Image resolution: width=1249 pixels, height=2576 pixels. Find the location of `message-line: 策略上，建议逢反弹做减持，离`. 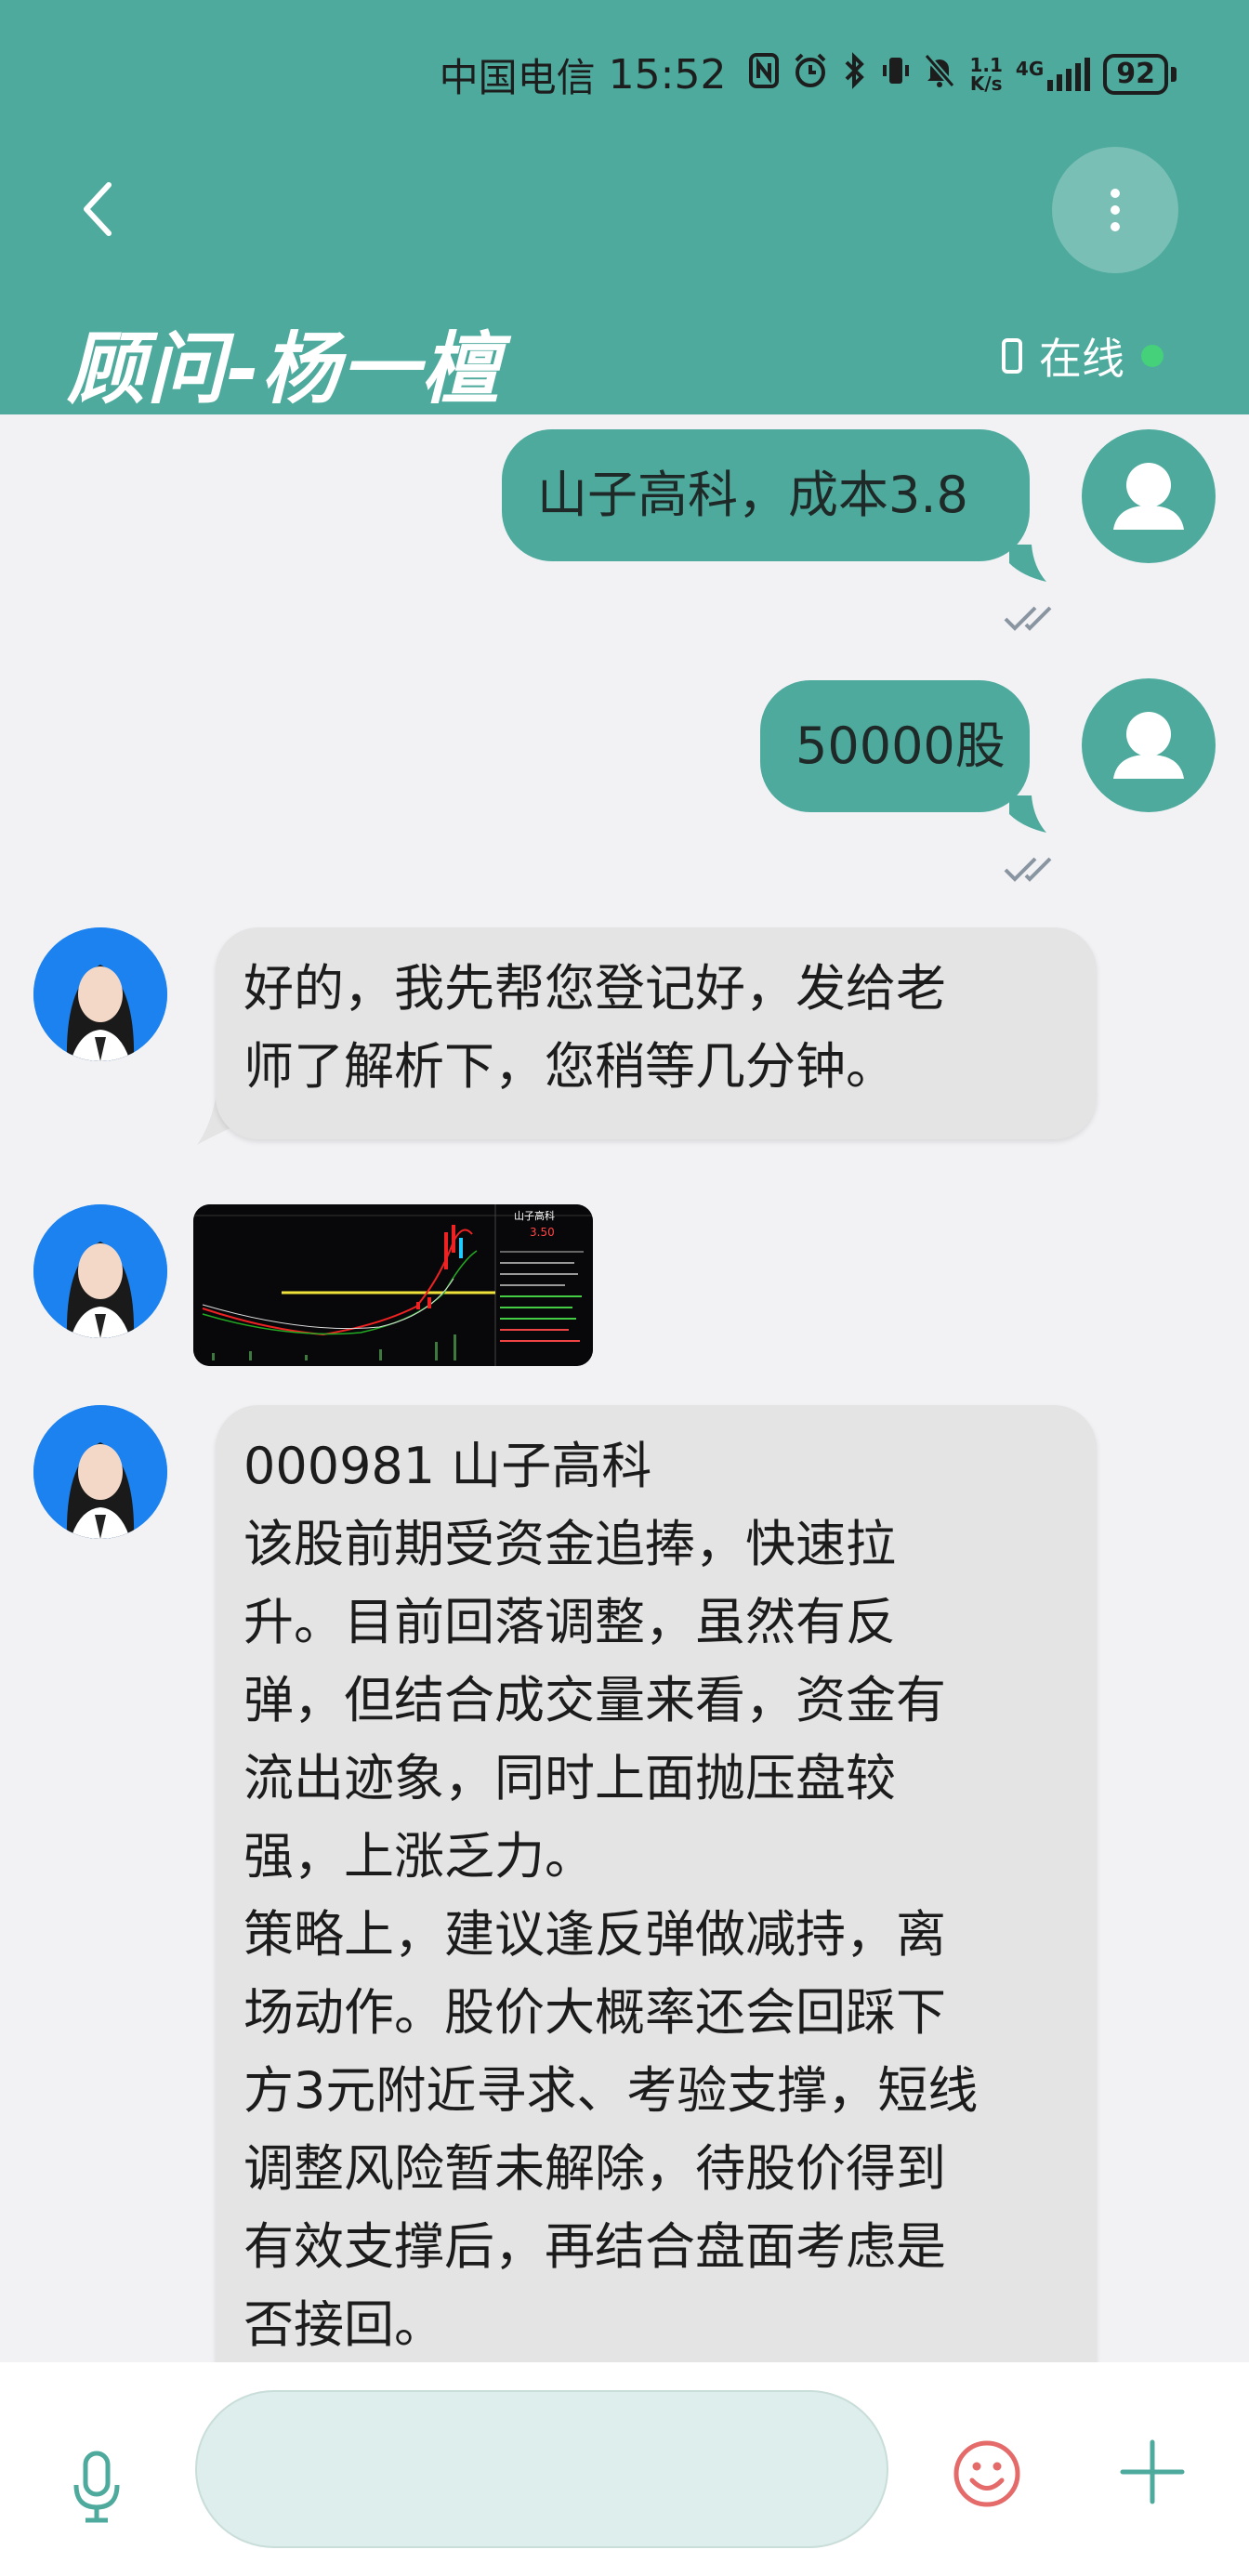

message-line: 策略上，建议逢反弹做减持，离 is located at coordinates (594, 1934).